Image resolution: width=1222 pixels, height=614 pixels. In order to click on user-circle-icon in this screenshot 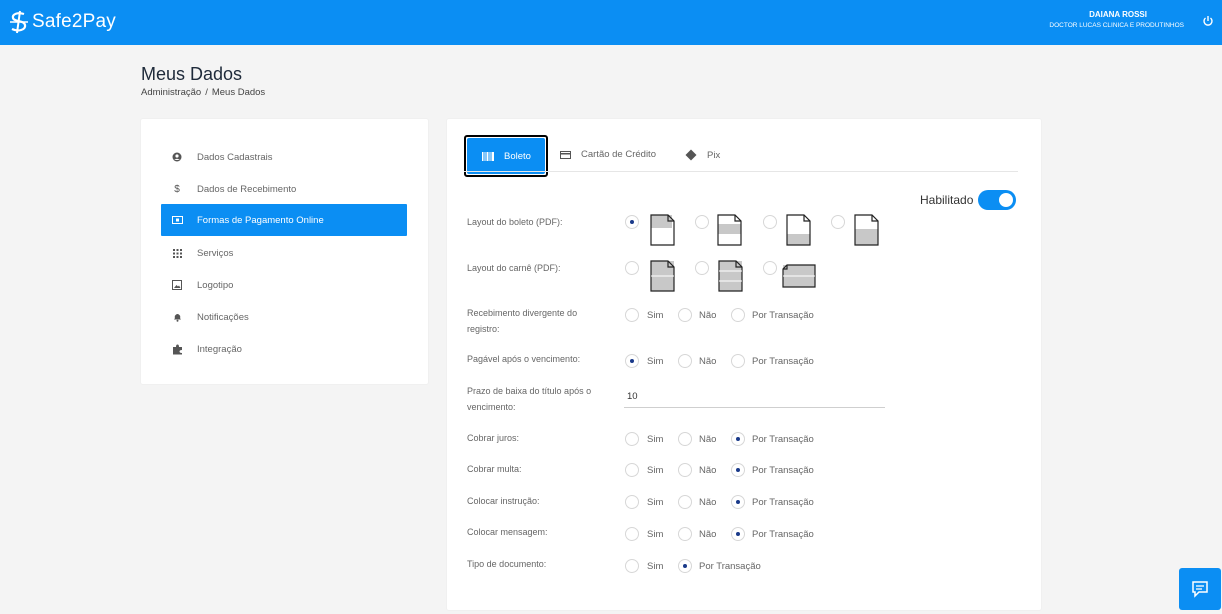, I will do `click(177, 157)`.